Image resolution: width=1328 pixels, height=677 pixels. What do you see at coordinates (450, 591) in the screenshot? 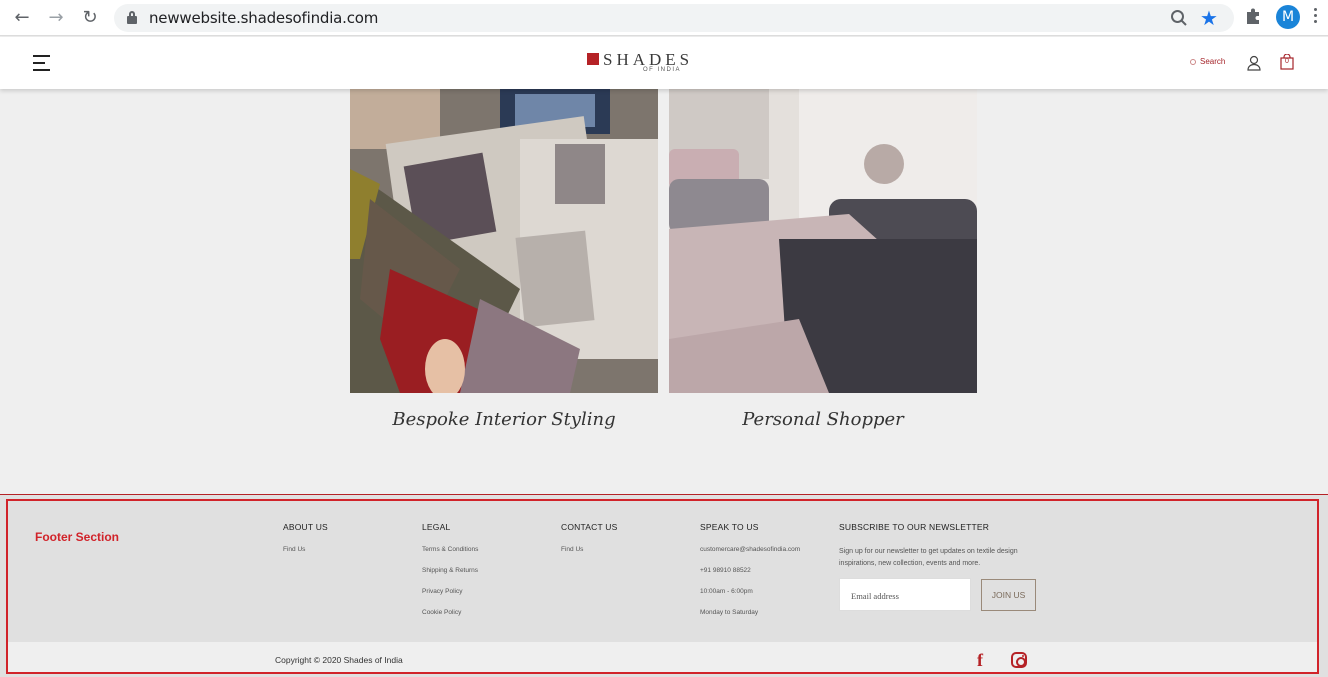
I see `footer-link-privacy: Privacy Policy` at bounding box center [450, 591].